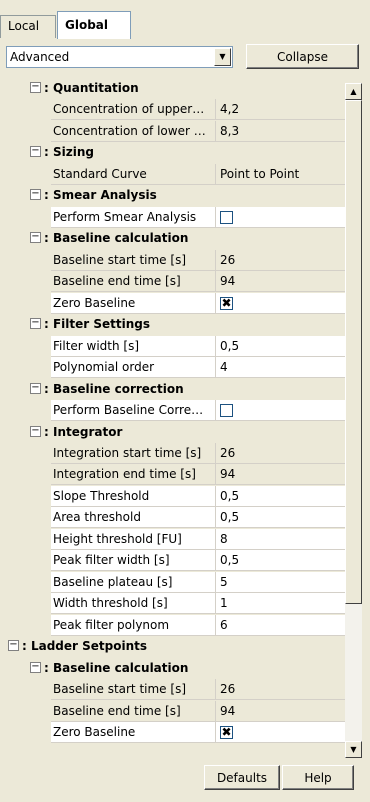 The width and height of the screenshot is (370, 802). What do you see at coordinates (114, 388) in the screenshot?
I see `category-label: : Baseline correction` at bounding box center [114, 388].